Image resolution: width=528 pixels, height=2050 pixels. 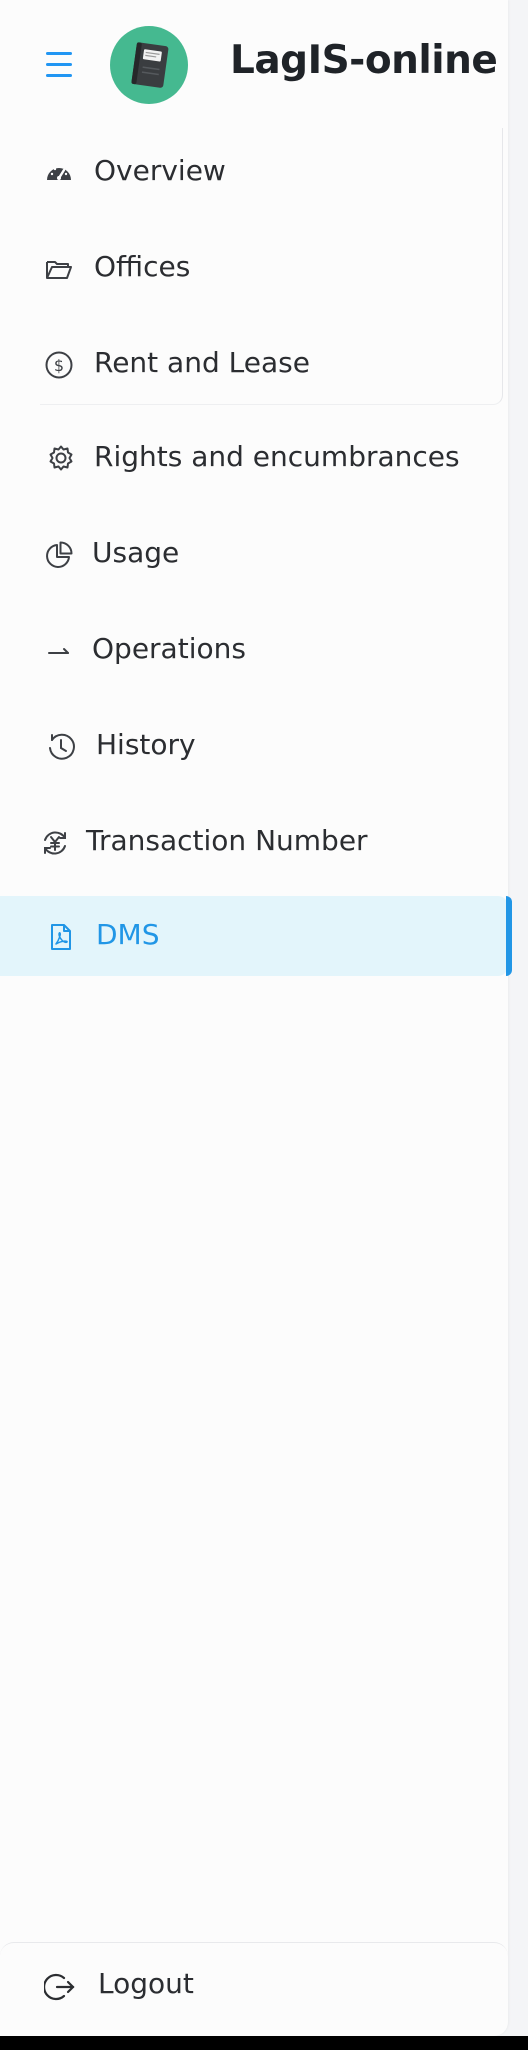 I want to click on sidebar-footer: Logout, so click(x=254, y=1989).